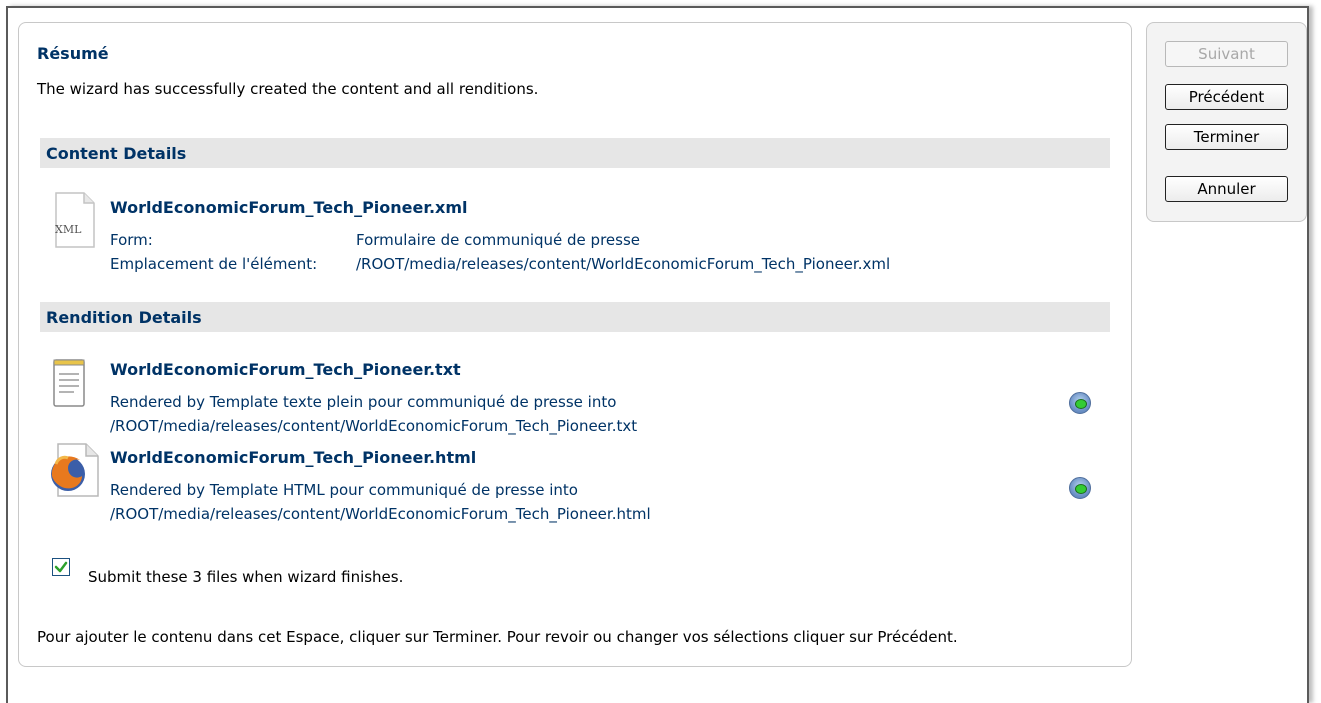 The height and width of the screenshot is (703, 1321). Describe the element at coordinates (575, 153) in the screenshot. I see `content-details-header: Content Details` at that location.